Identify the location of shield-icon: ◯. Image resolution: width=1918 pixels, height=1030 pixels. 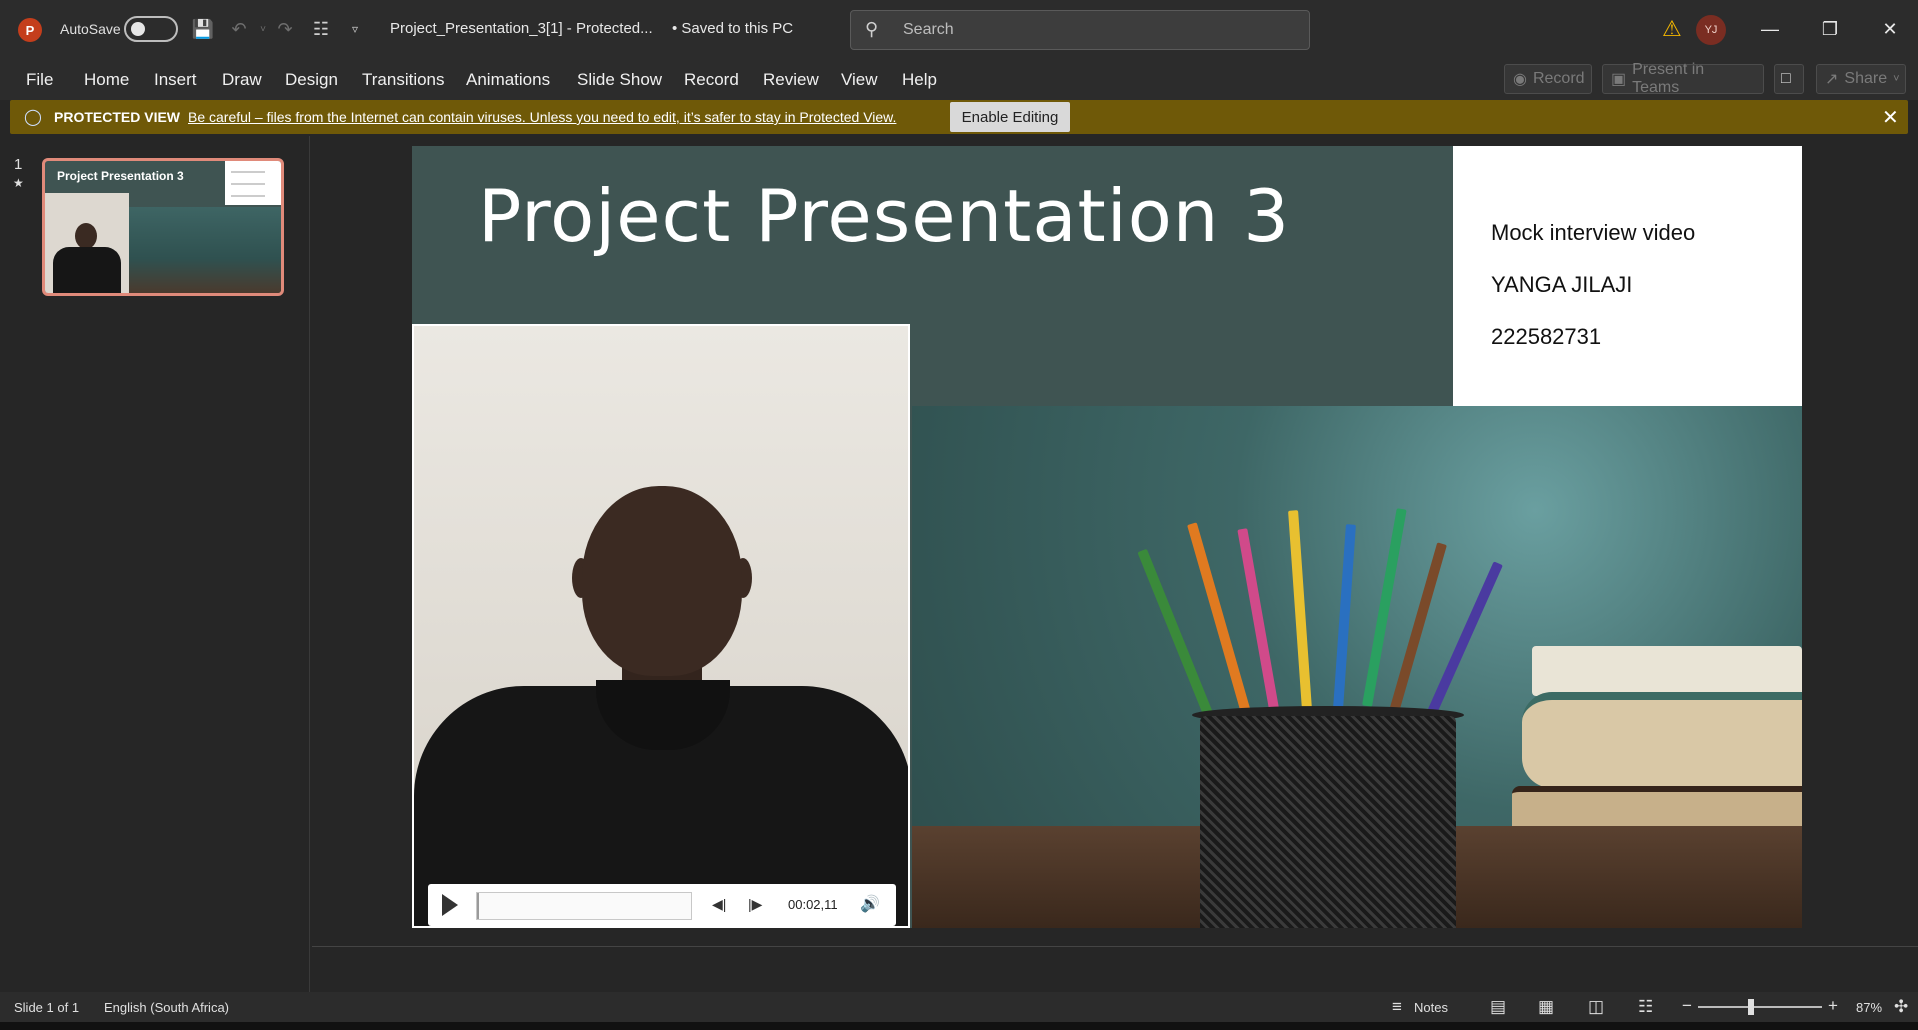
(33, 117).